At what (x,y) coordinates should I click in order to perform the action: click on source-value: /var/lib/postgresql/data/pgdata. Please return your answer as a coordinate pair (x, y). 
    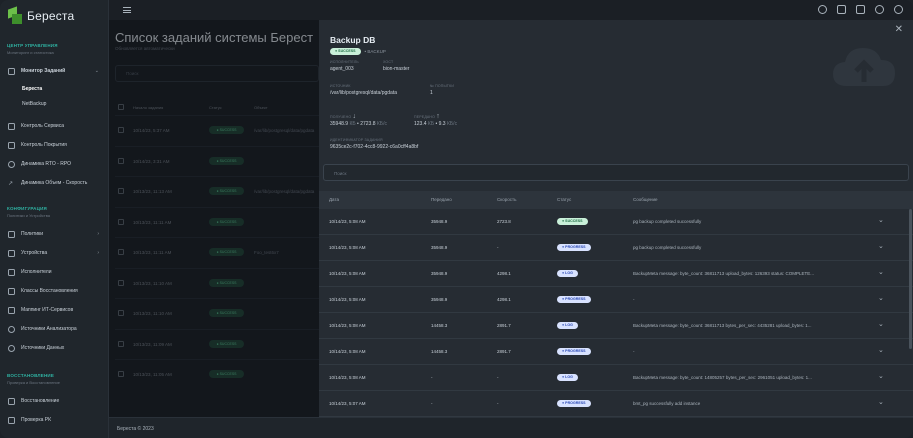
    Looking at the image, I should click on (363, 93).